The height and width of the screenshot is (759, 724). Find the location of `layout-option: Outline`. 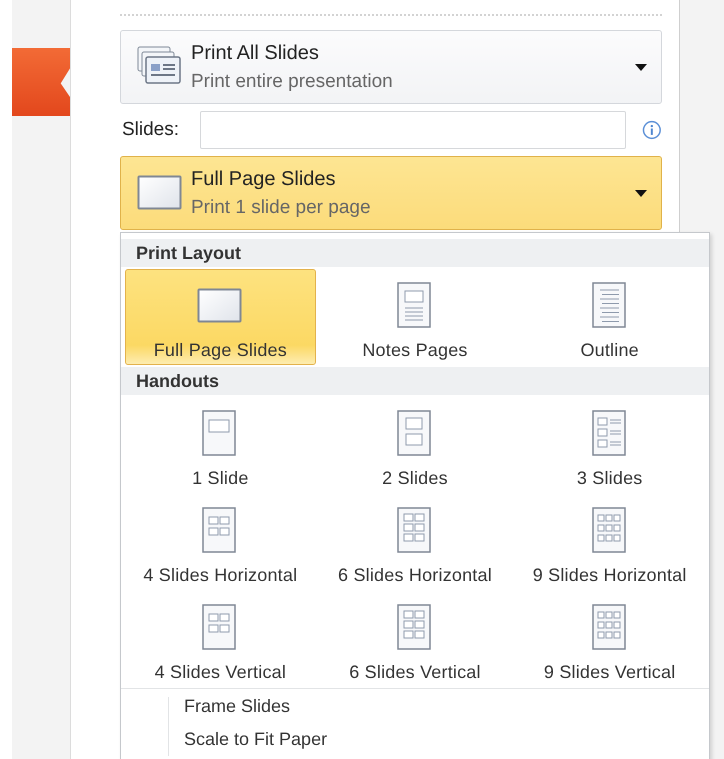

layout-option: Outline is located at coordinates (609, 317).